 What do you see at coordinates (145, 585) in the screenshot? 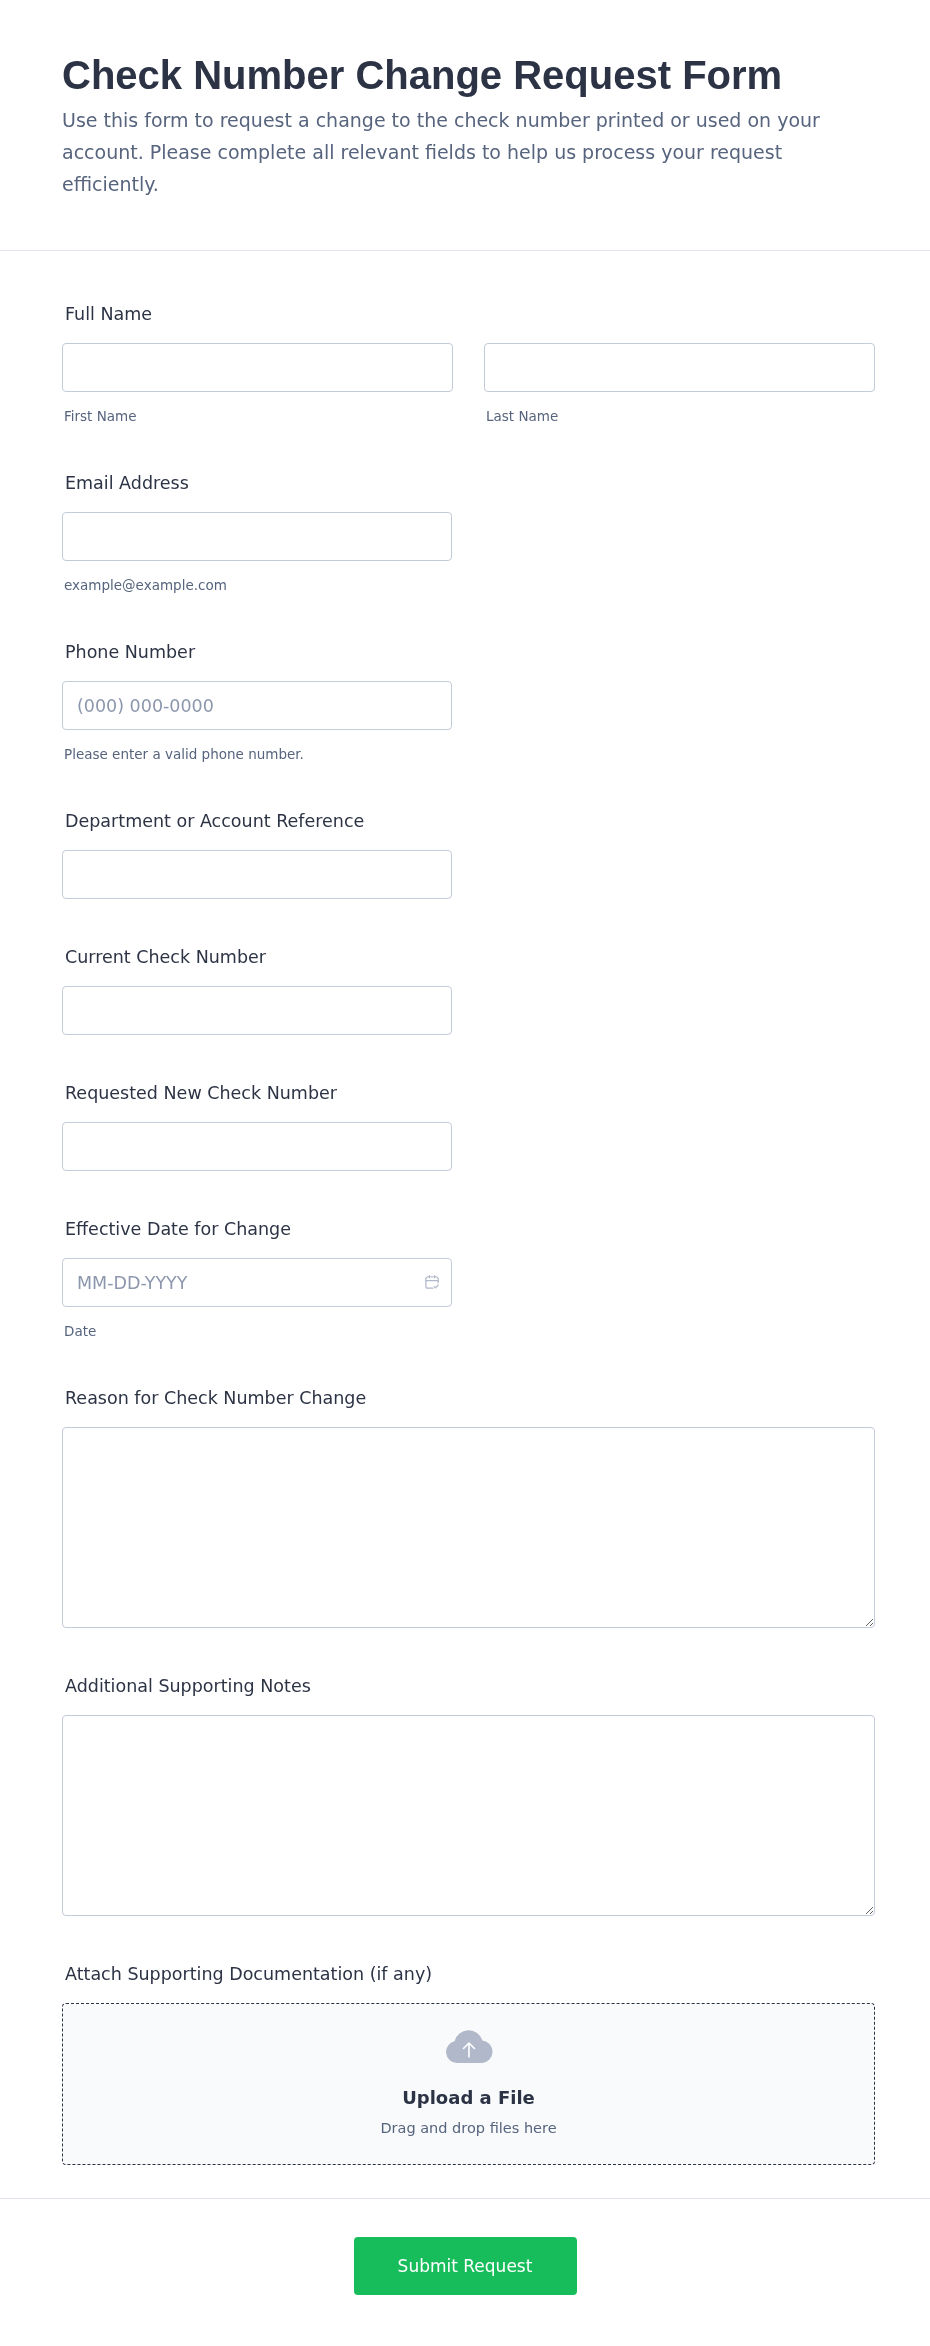
I see `field-hint: example@example.com` at bounding box center [145, 585].